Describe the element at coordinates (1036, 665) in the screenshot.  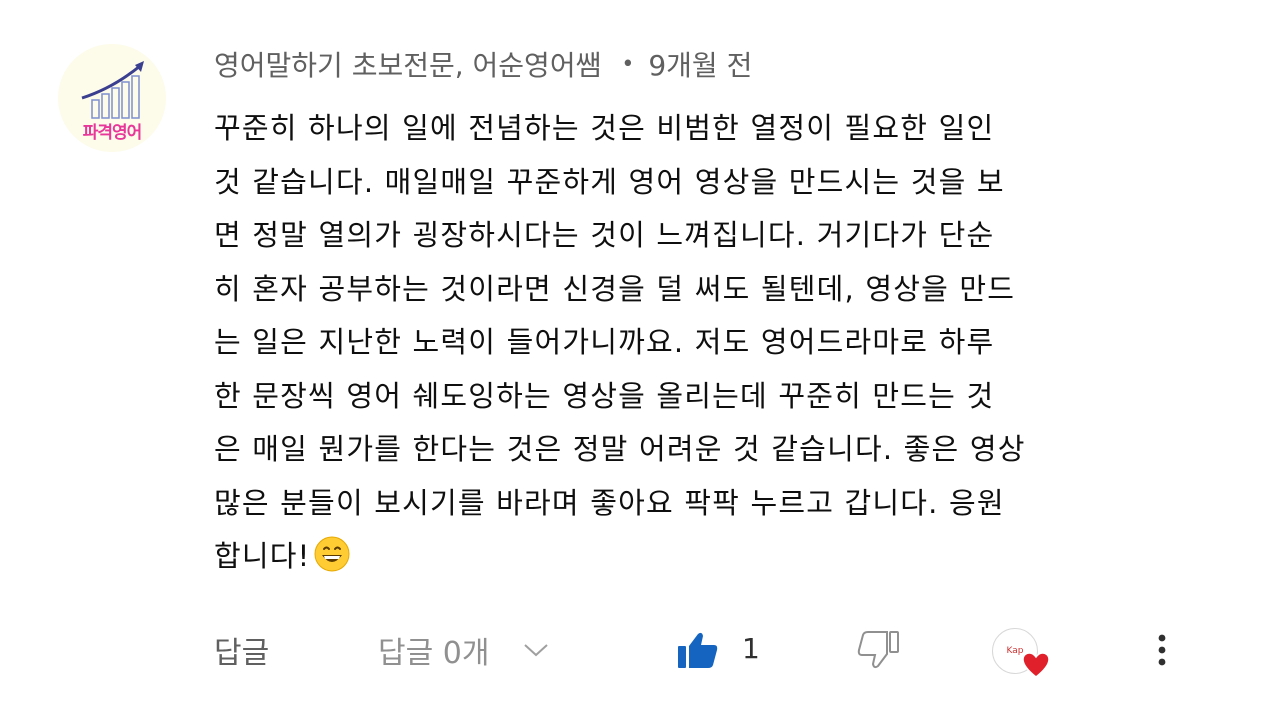
I see `heart-icon` at that location.